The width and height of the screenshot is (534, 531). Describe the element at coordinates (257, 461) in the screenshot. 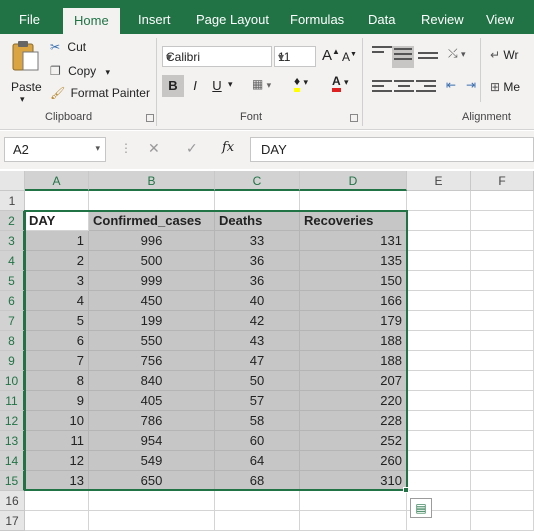

I see `cell: 64` at that location.